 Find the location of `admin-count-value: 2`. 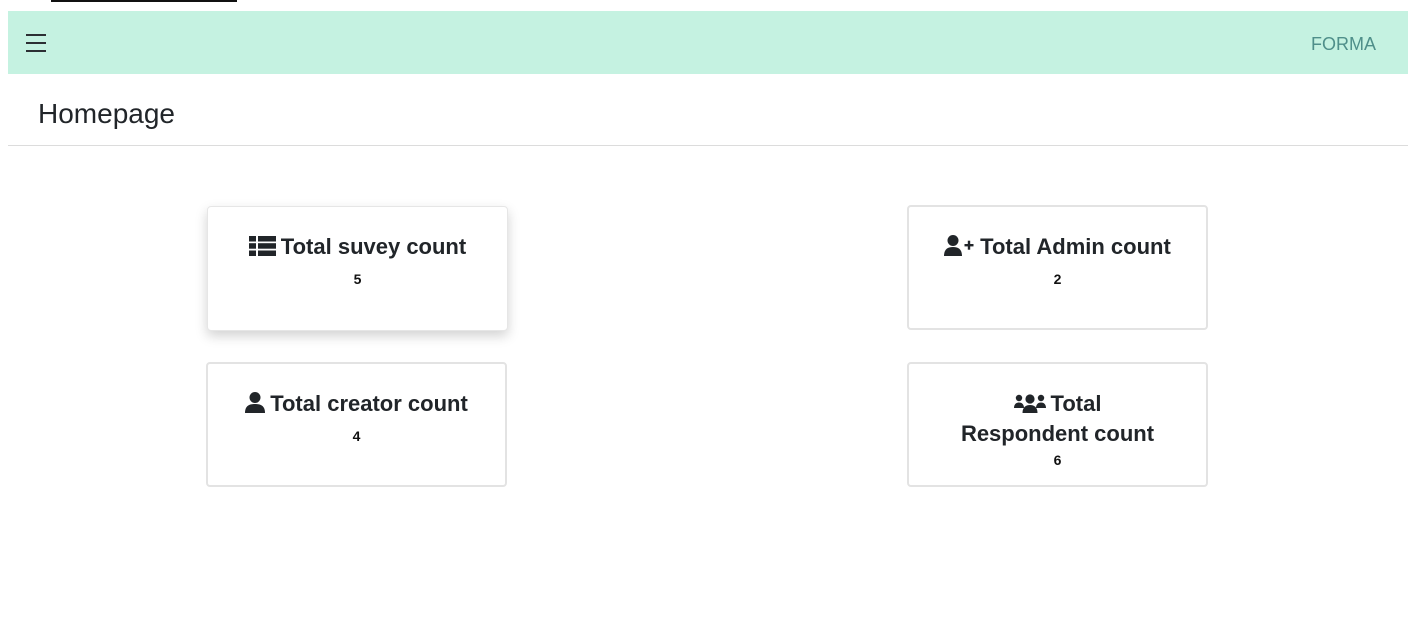

admin-count-value: 2 is located at coordinates (1057, 279).